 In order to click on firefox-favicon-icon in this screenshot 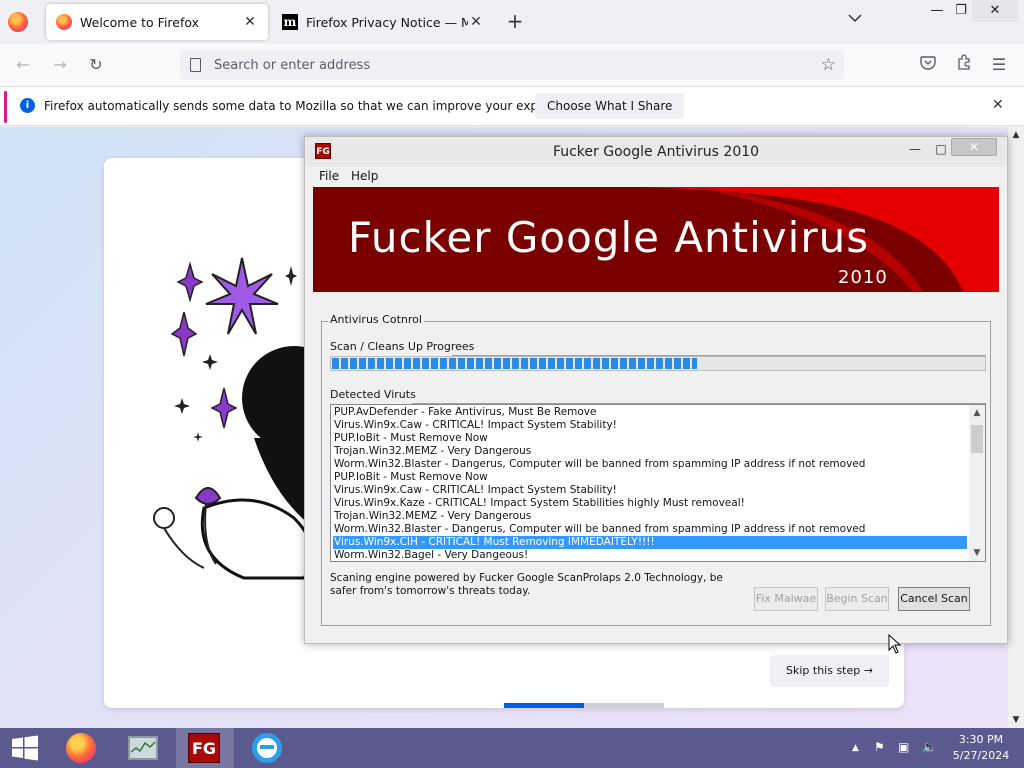, I will do `click(64, 22)`.